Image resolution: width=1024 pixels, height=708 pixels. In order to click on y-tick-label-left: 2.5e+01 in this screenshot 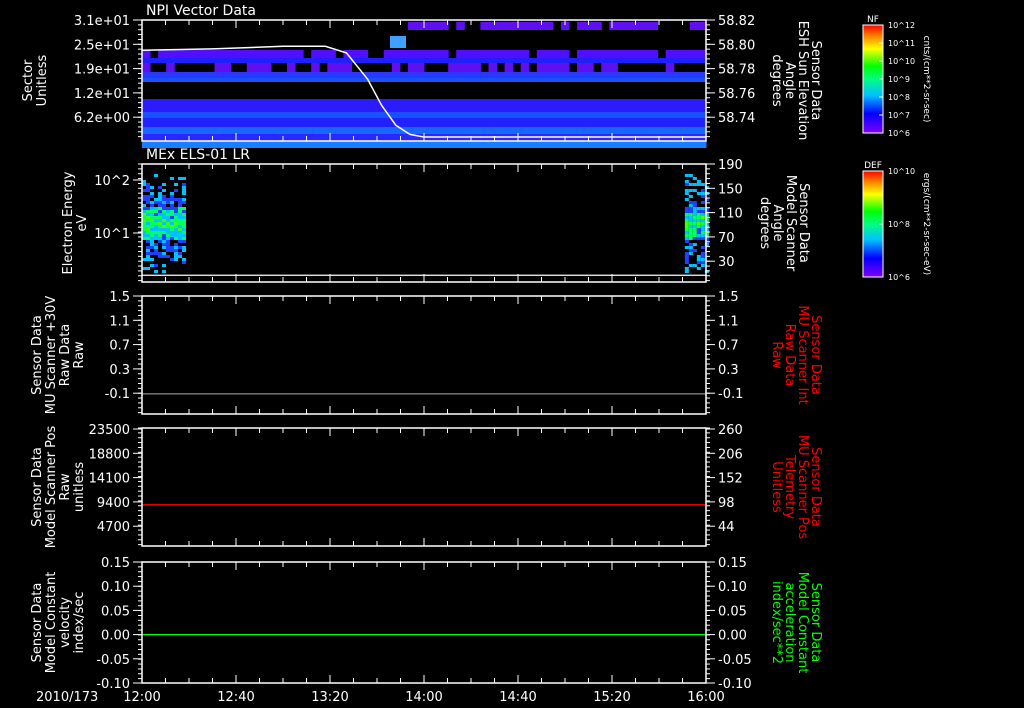, I will do `click(102, 45)`.